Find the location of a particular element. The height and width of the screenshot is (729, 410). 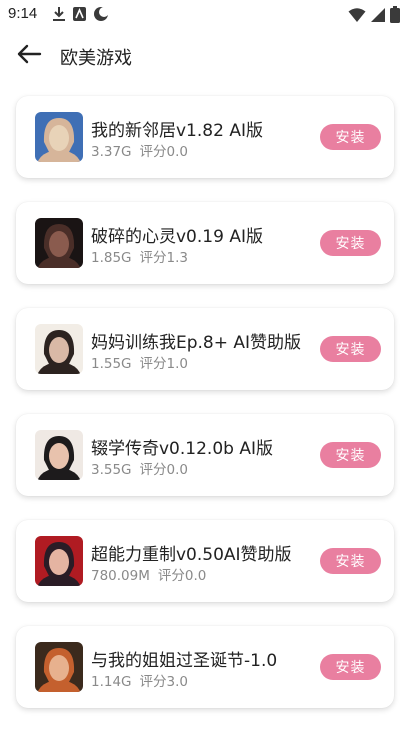

game-title: 与我的姐姐过圣诞节-1.0 is located at coordinates (203, 658).